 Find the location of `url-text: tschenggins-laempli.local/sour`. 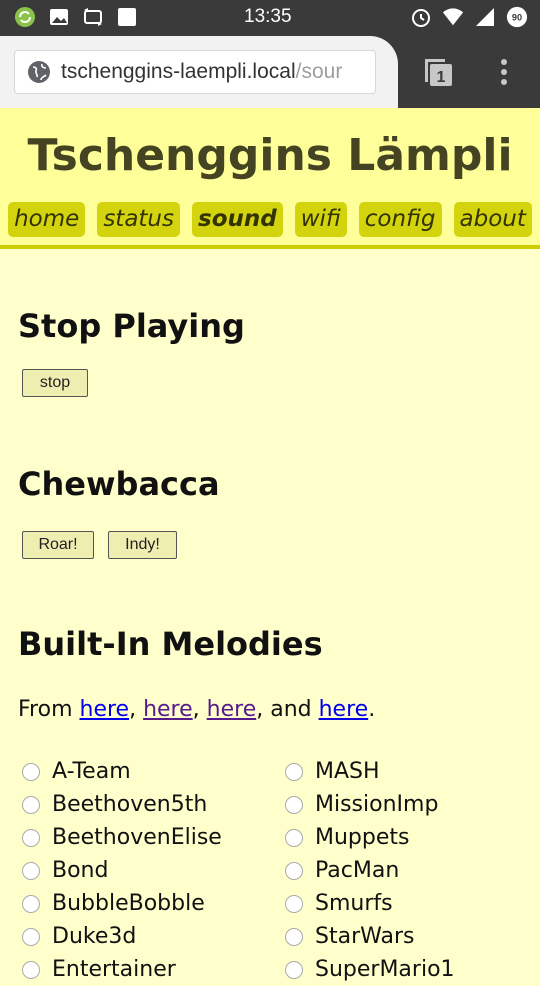

url-text: tschenggins-laempli.local/sour is located at coordinates (201, 72).